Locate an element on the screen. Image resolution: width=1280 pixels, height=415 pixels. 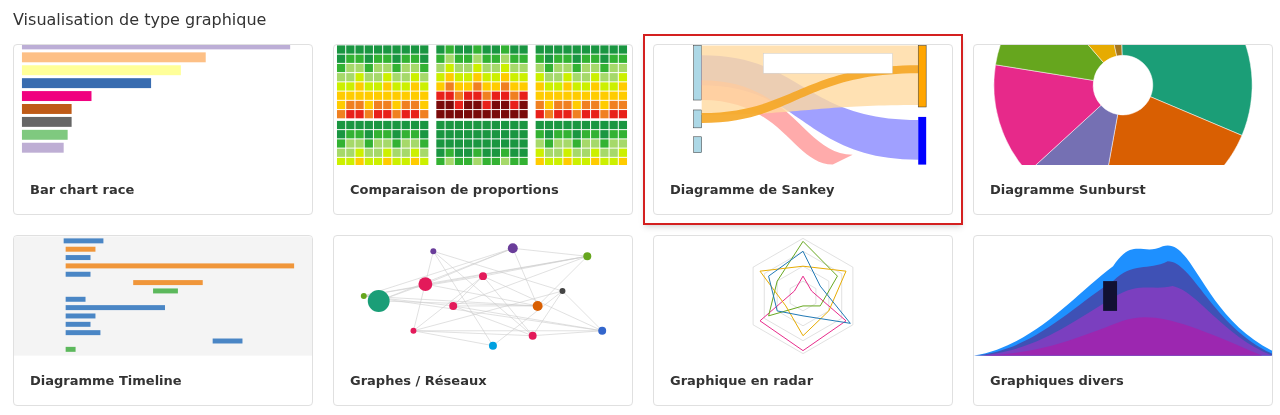
card-title: Diagramme Timeline is located at coordinates (106, 381).